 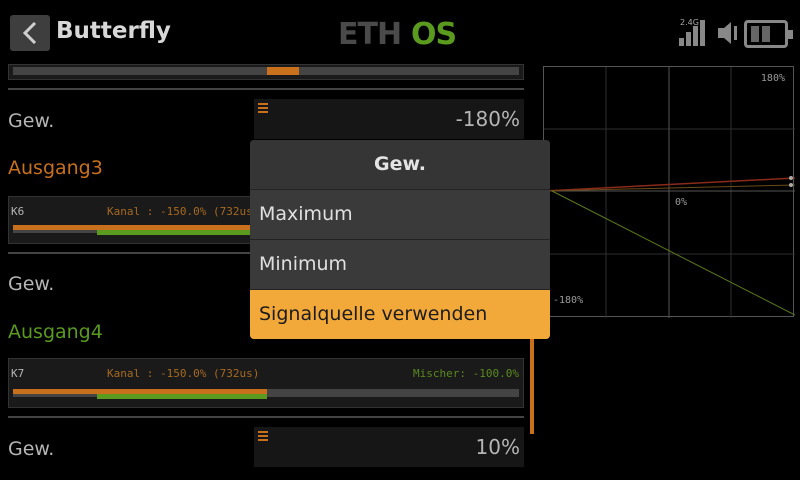 What do you see at coordinates (692, 33) in the screenshot?
I see `signal-bars-icon` at bounding box center [692, 33].